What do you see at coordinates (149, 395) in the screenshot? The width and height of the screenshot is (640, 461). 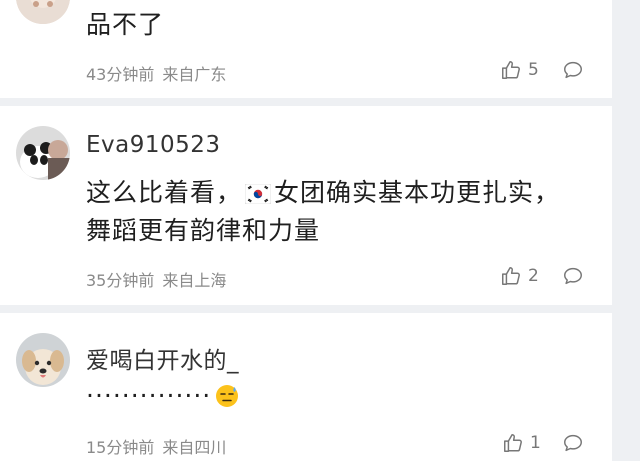 I see `comment-text-body: ··············` at bounding box center [149, 395].